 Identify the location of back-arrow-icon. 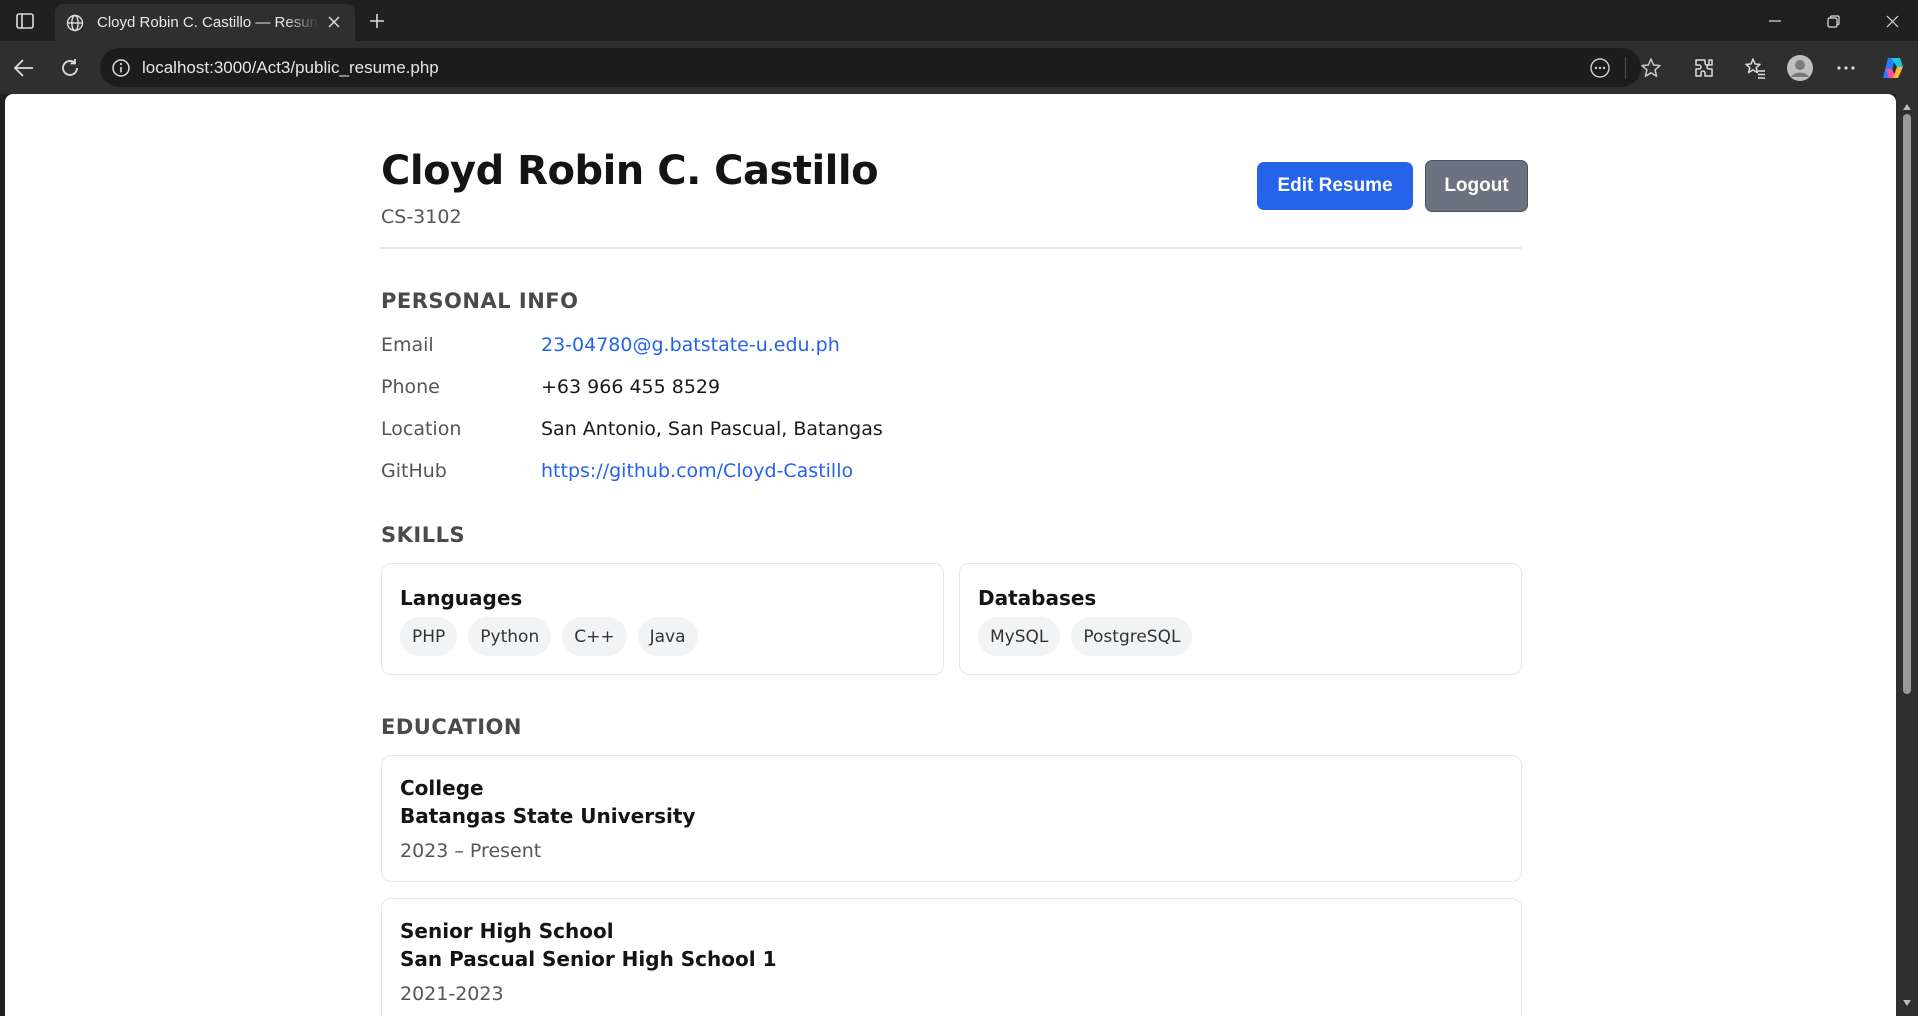
(24, 68).